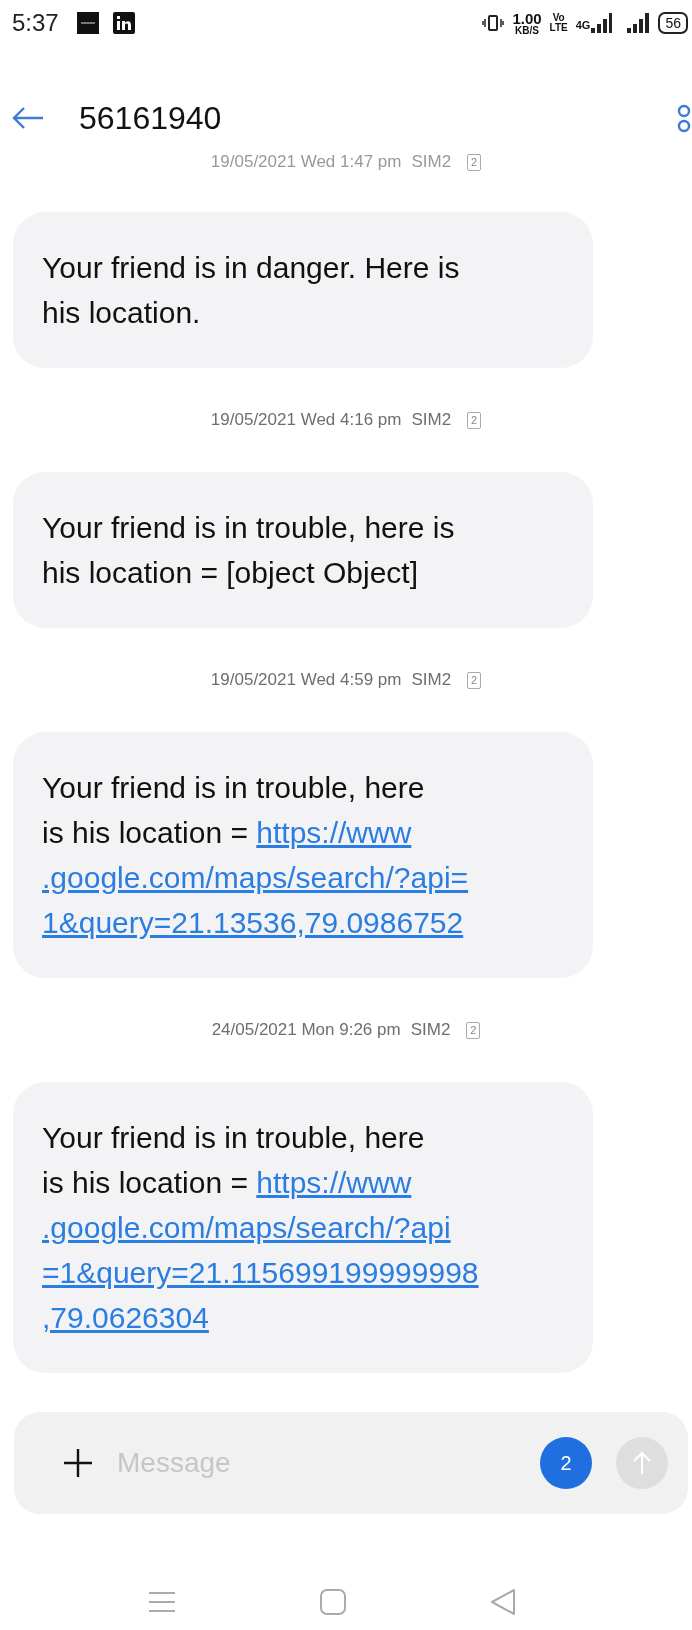  What do you see at coordinates (121, 312) in the screenshot?
I see `message-text: his location.` at bounding box center [121, 312].